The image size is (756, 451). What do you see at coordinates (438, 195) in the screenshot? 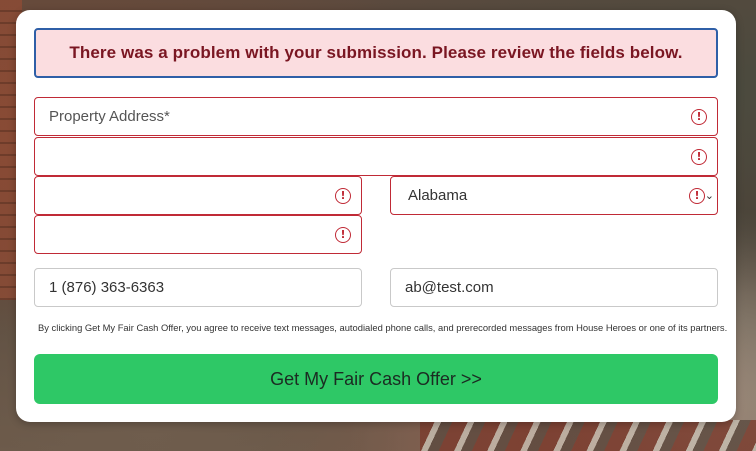
I see `state-select-value: Alabama` at bounding box center [438, 195].